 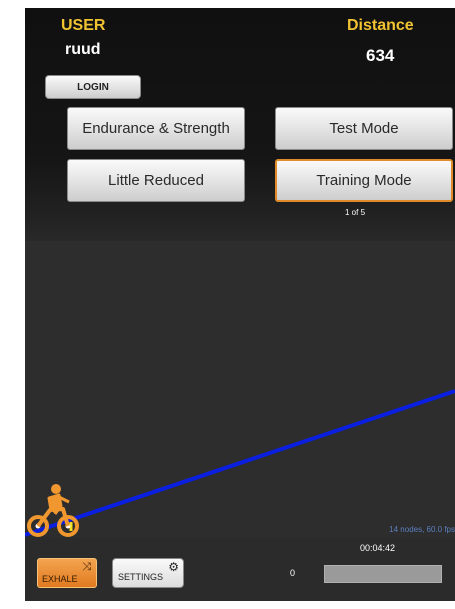 I want to click on mode-test-button: Test Mode, so click(x=364, y=128).